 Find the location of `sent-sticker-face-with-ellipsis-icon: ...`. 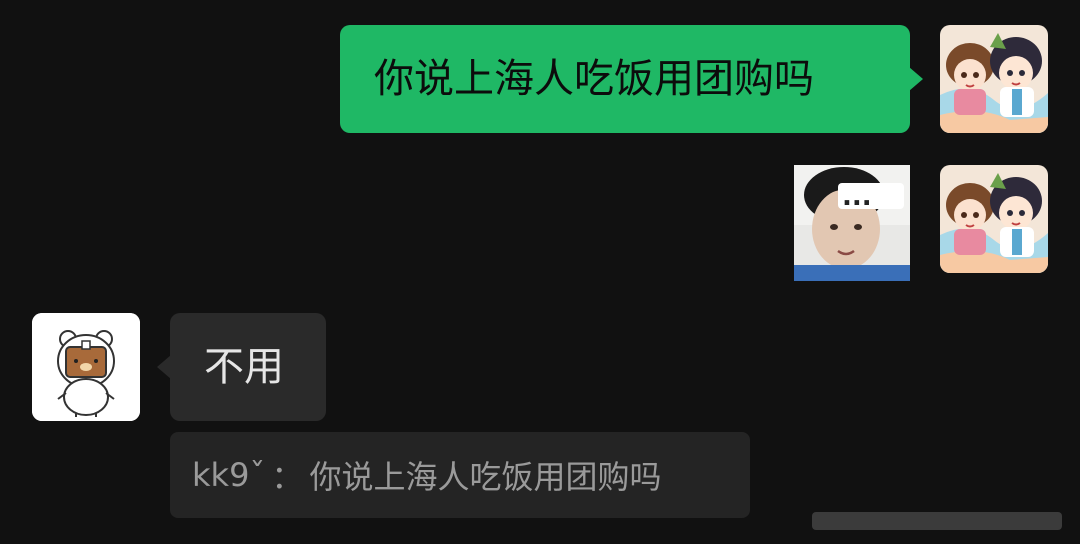

sent-sticker-face-with-ellipsis-icon: ... is located at coordinates (852, 223).